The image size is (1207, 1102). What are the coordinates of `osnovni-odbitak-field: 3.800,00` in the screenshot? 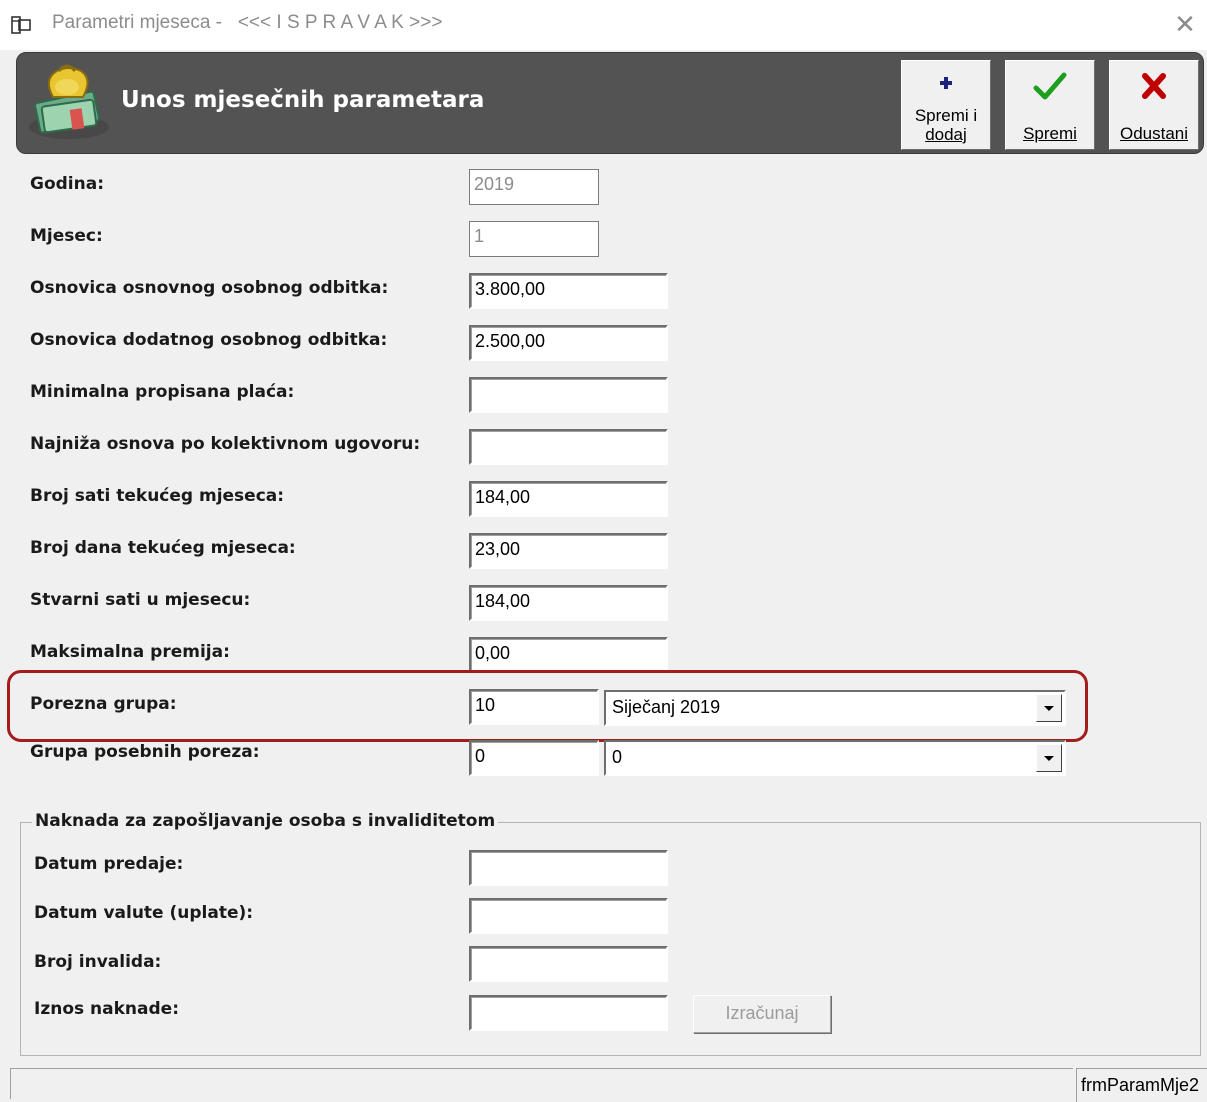 It's located at (568, 291).